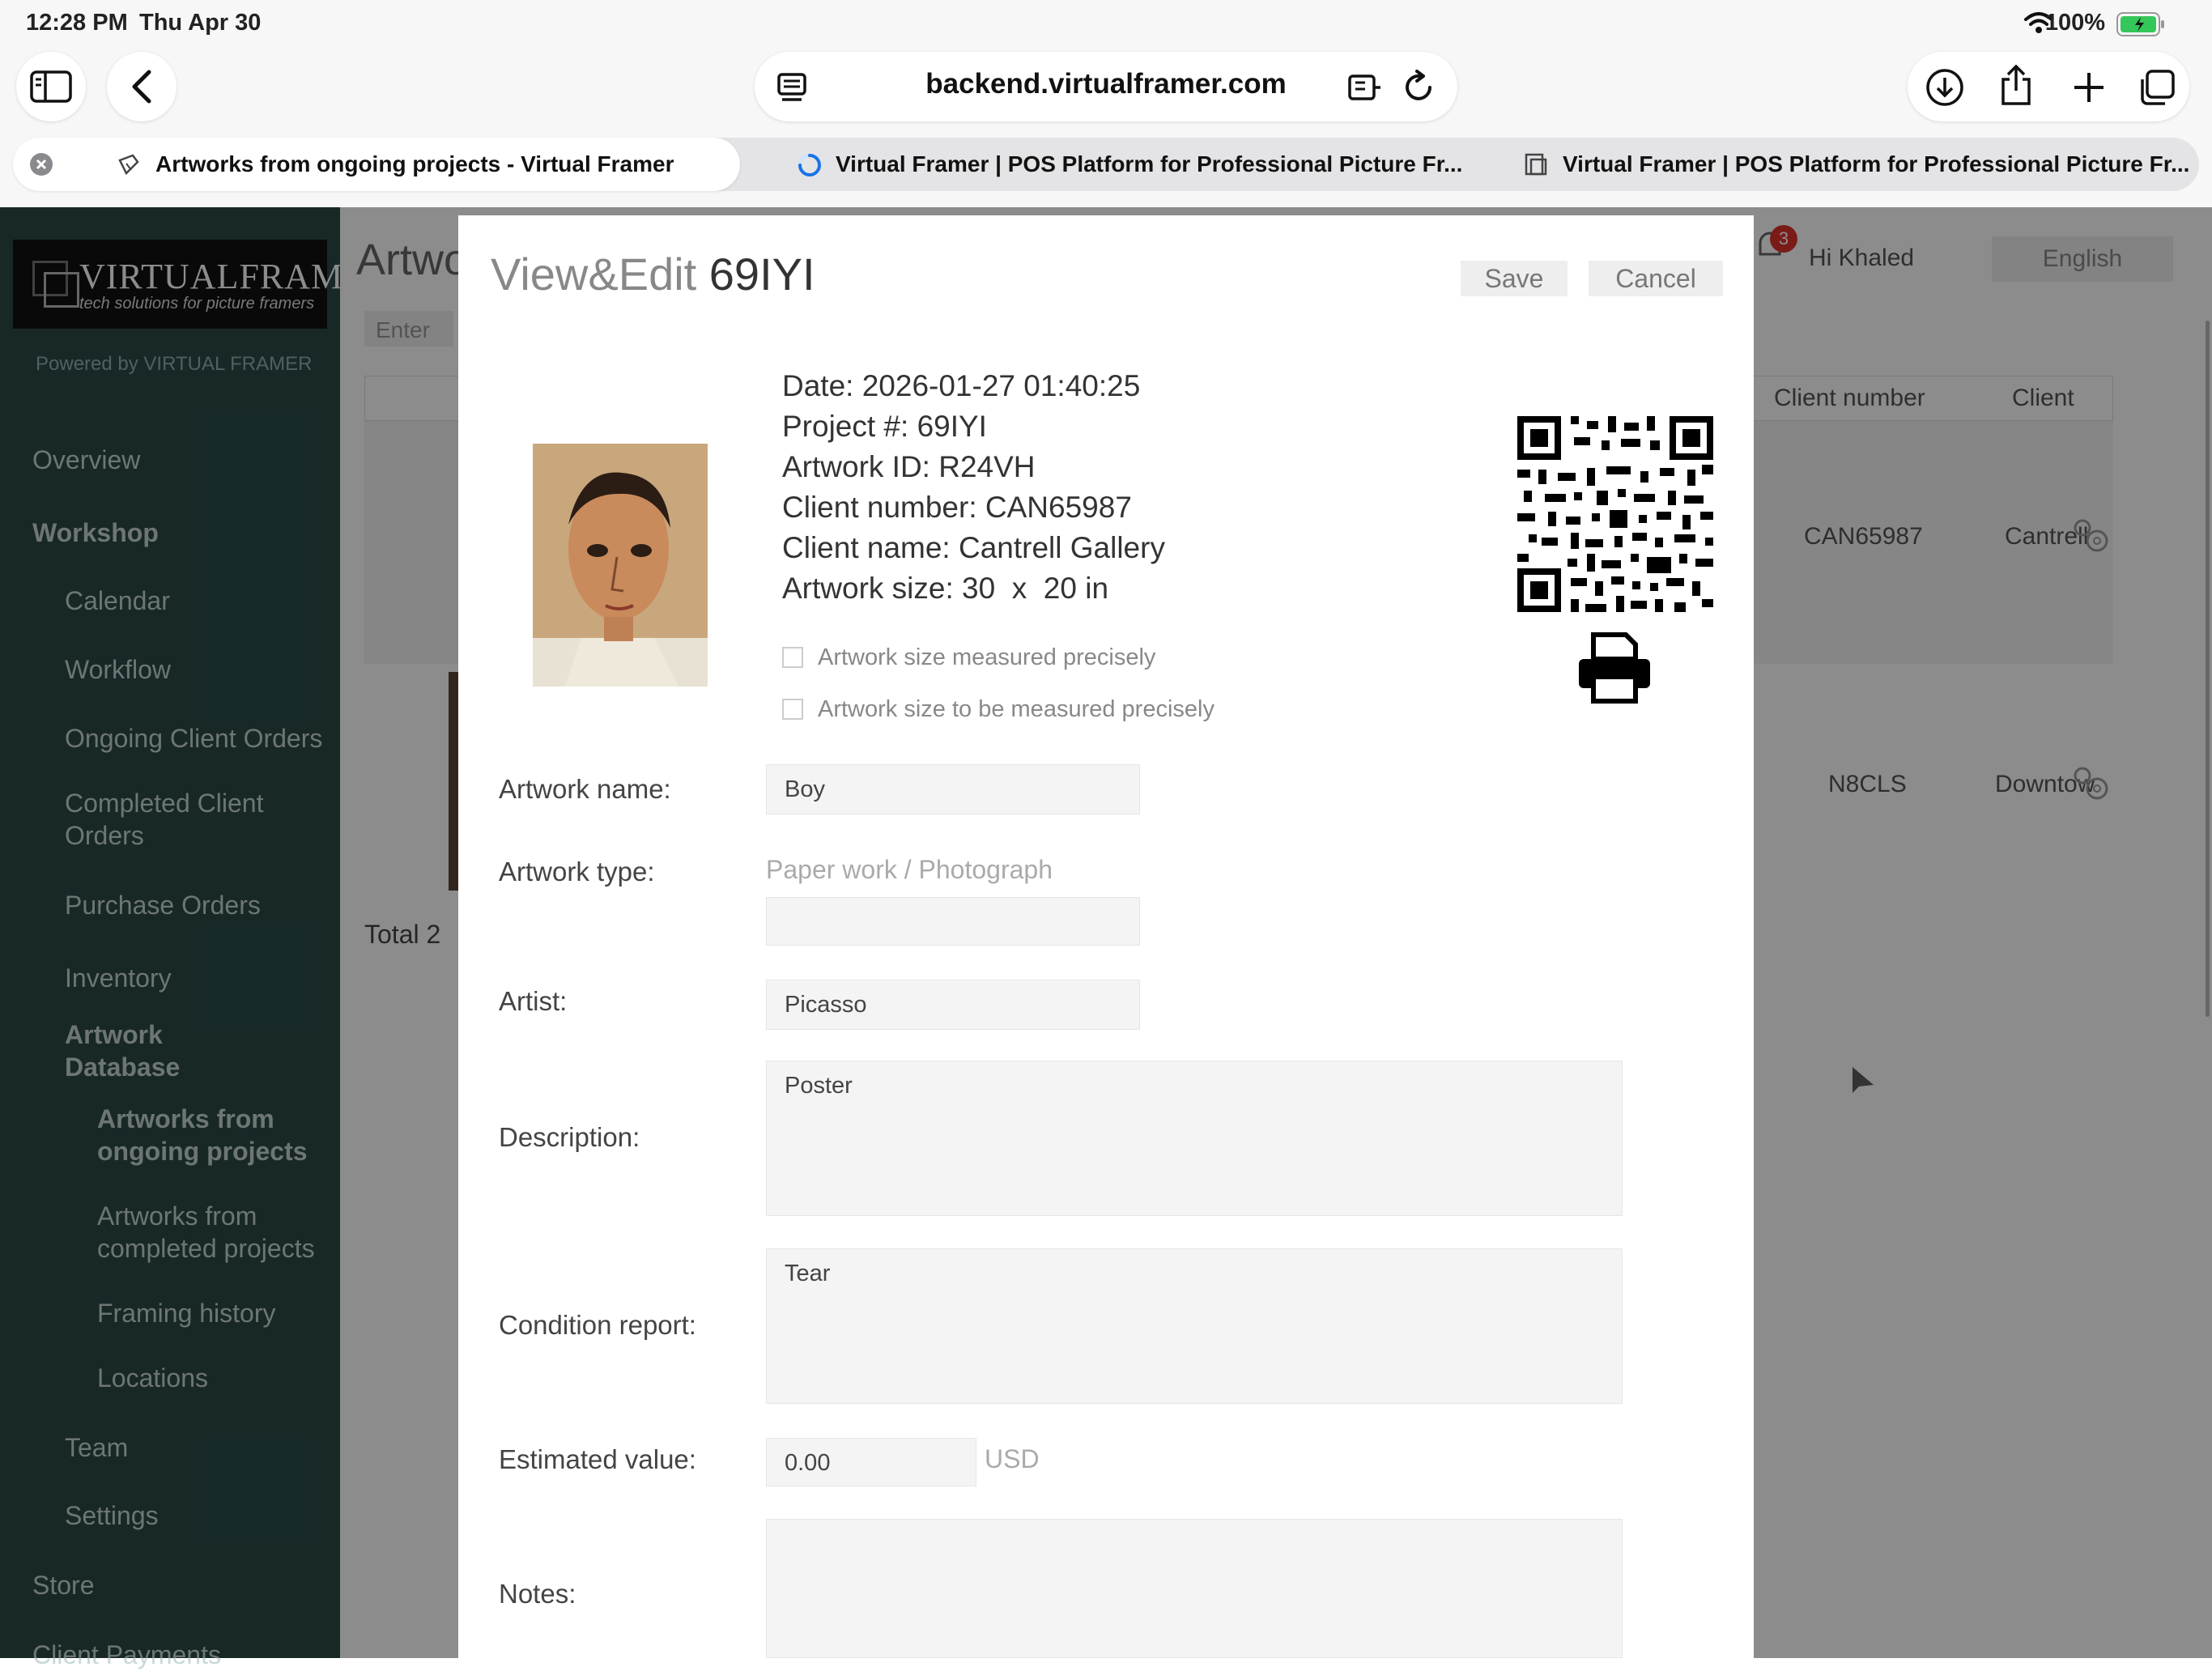 This screenshot has width=2212, height=1671. Describe the element at coordinates (77, 23) in the screenshot. I see `status-time: 12:28 PM` at that location.